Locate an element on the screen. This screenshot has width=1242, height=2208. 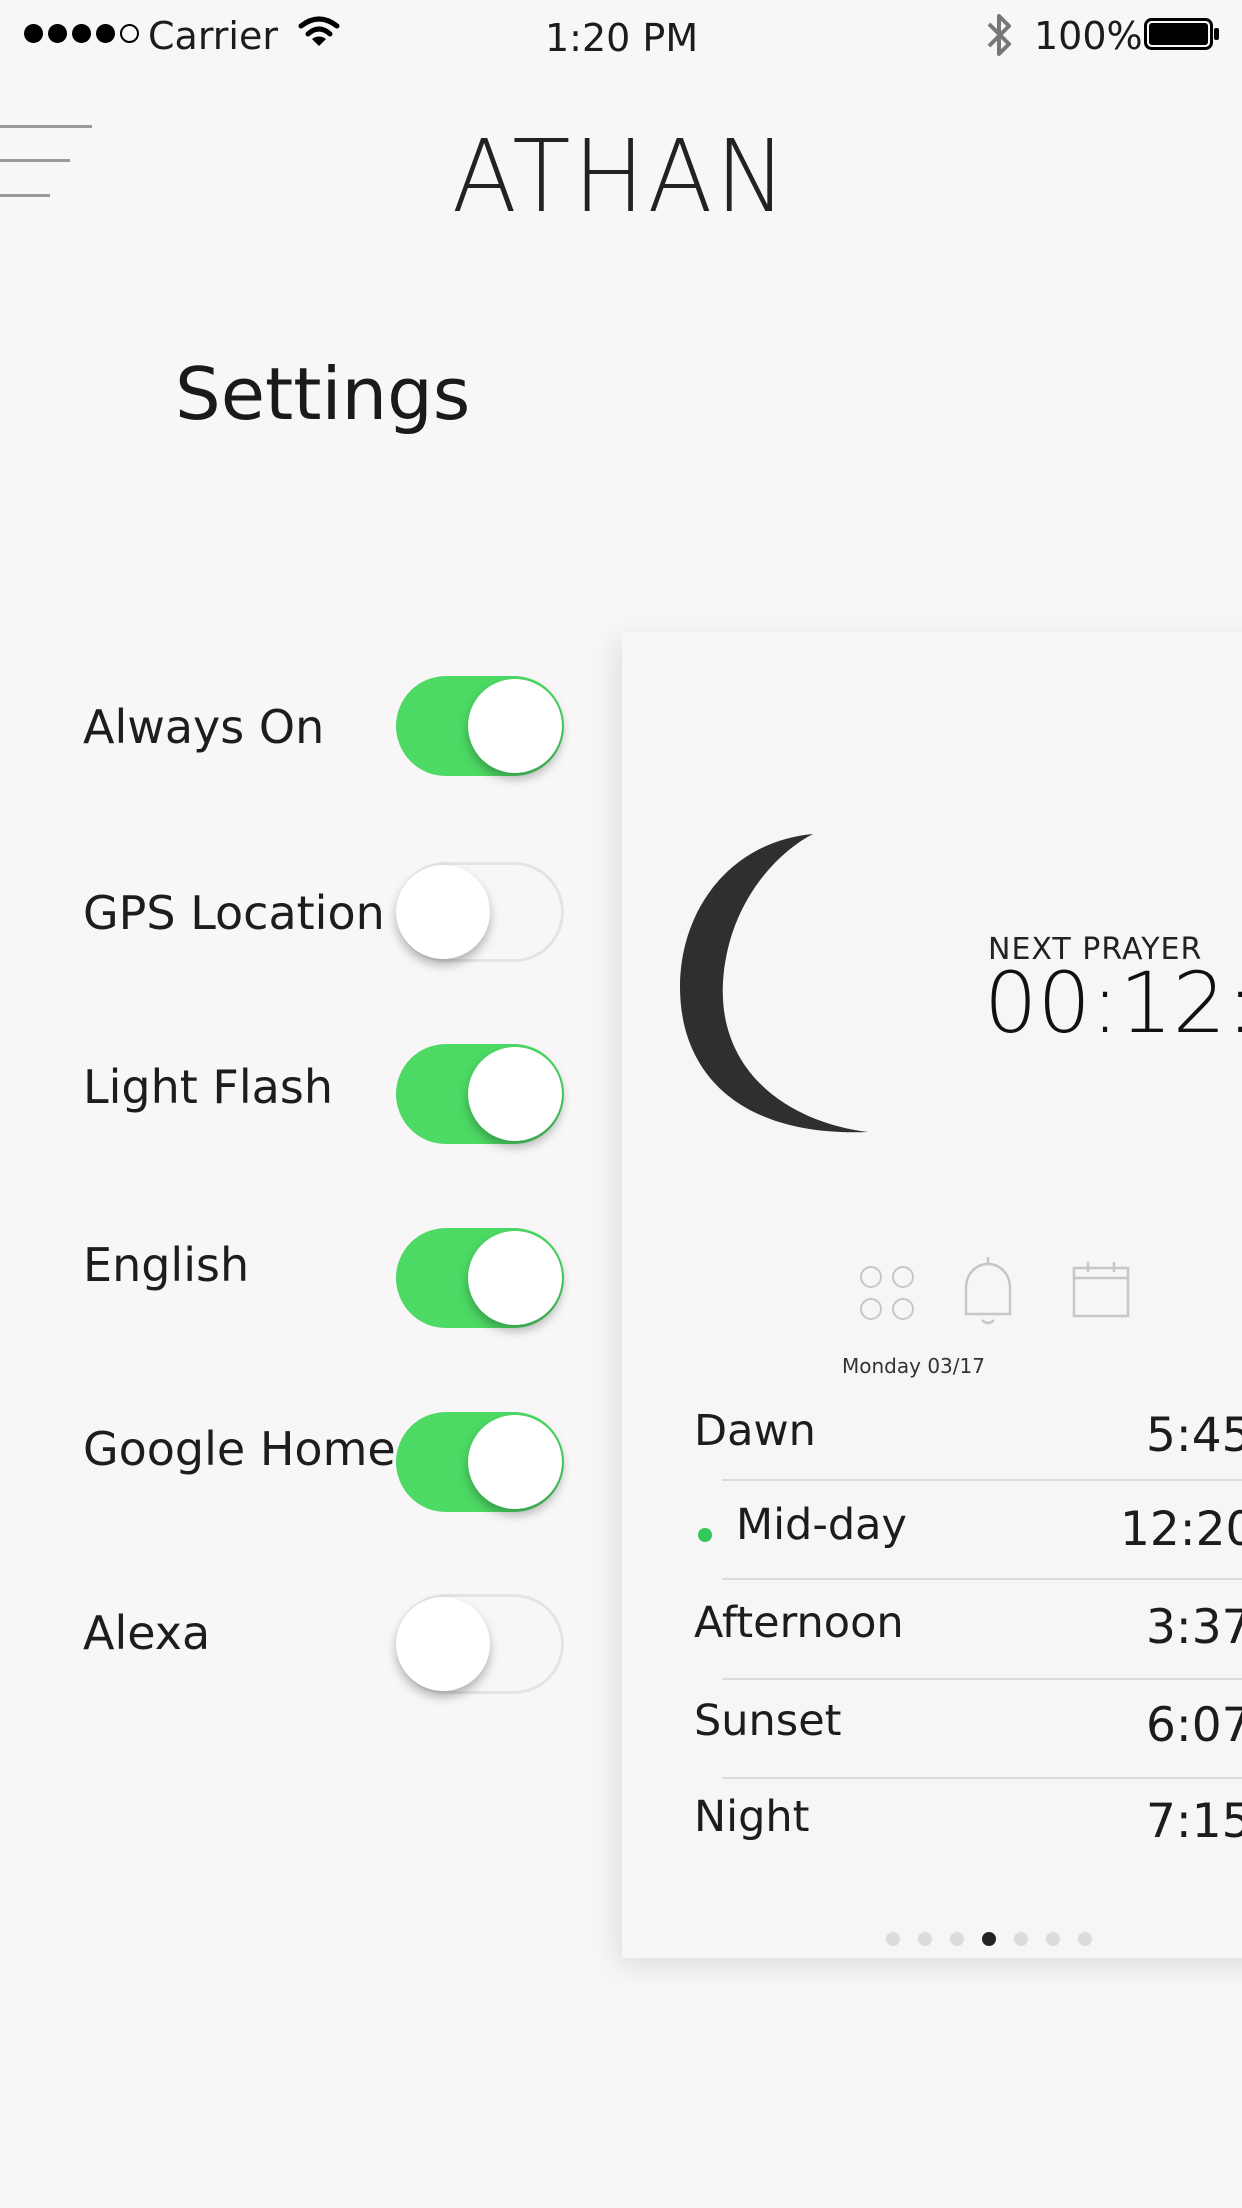
battery-icon is located at coordinates (1181, 34).